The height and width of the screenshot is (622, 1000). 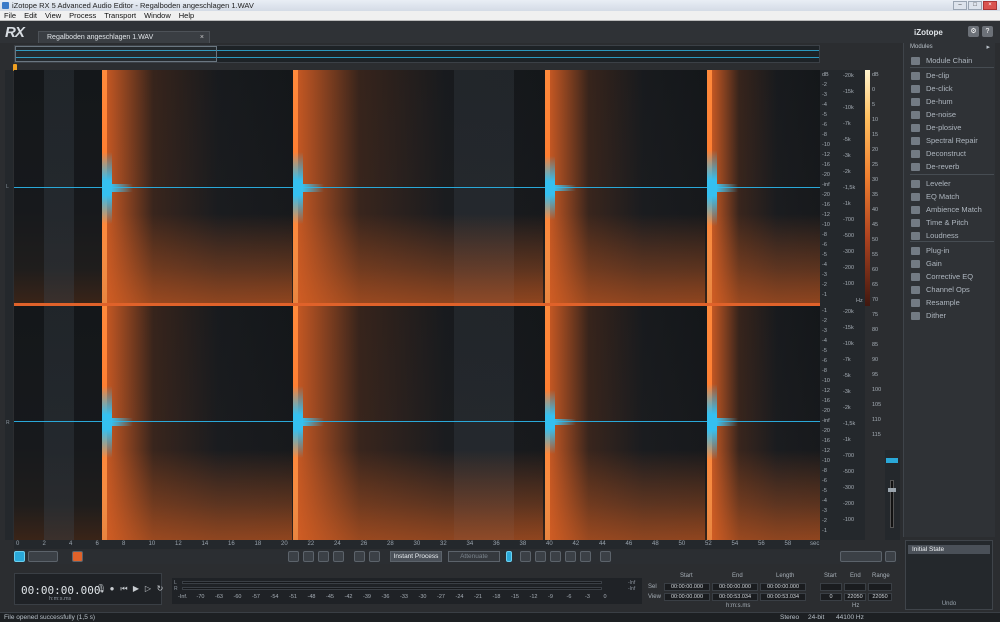 What do you see at coordinates (474, 556) in the screenshot?
I see `instant-process-mode-select: Attenuate` at bounding box center [474, 556].